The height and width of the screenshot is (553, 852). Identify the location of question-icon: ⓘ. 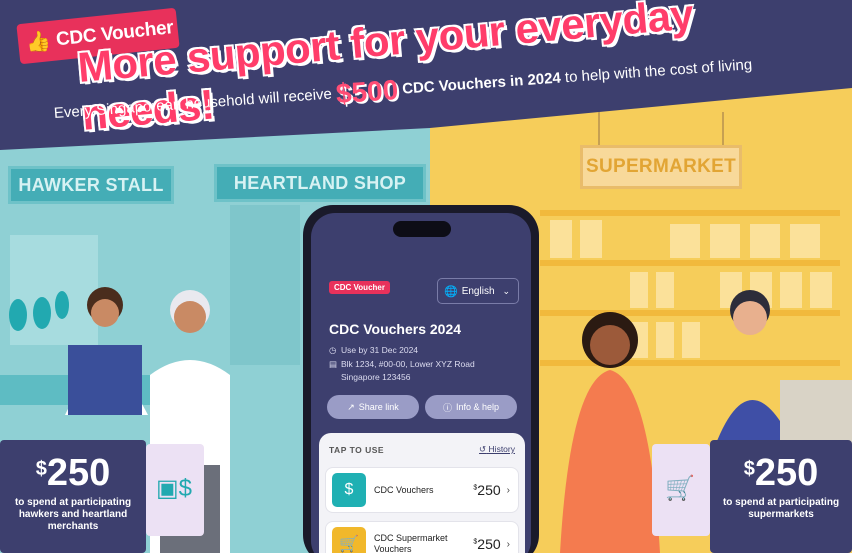
(447, 407).